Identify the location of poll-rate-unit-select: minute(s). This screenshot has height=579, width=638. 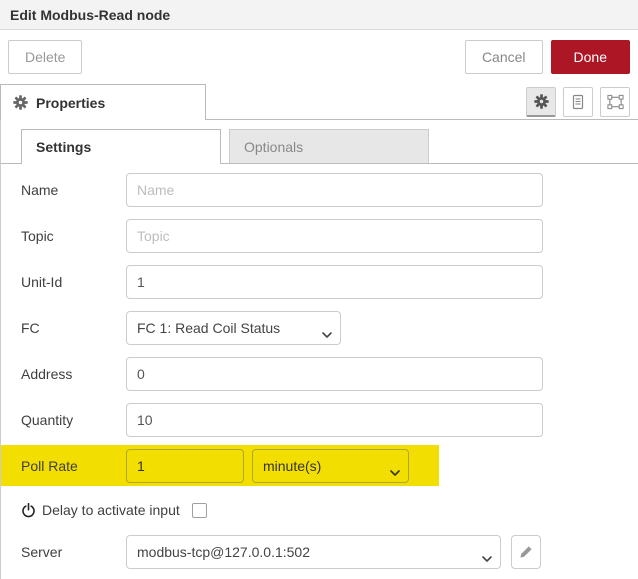
(330, 466).